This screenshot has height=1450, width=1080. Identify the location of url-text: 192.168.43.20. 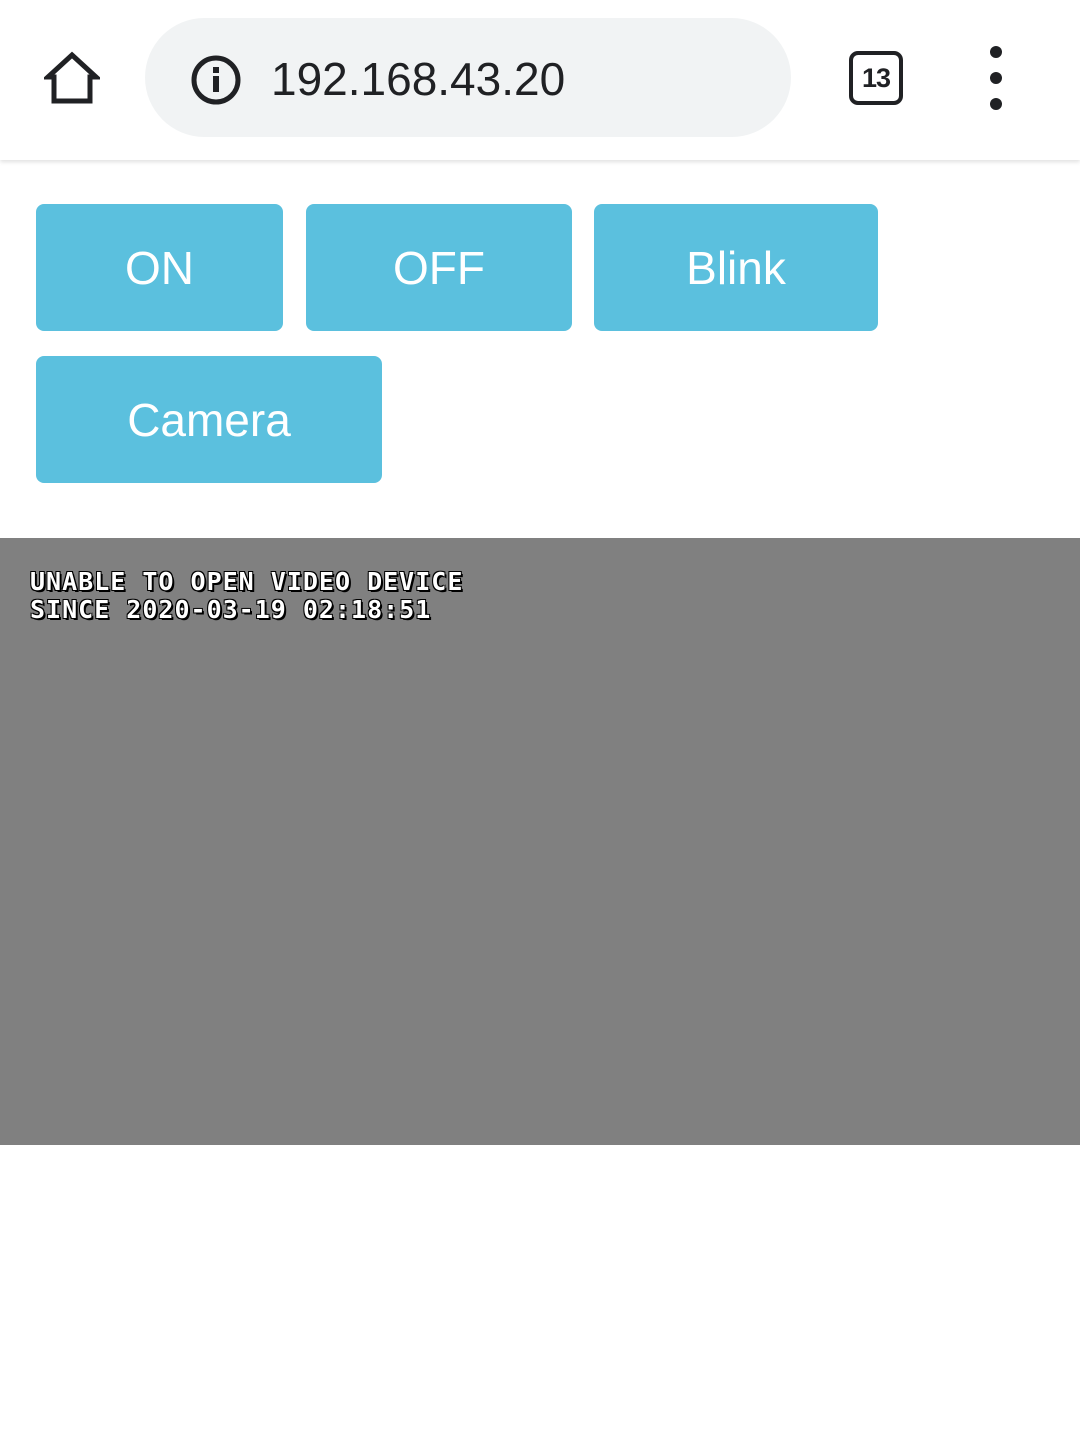
(418, 79).